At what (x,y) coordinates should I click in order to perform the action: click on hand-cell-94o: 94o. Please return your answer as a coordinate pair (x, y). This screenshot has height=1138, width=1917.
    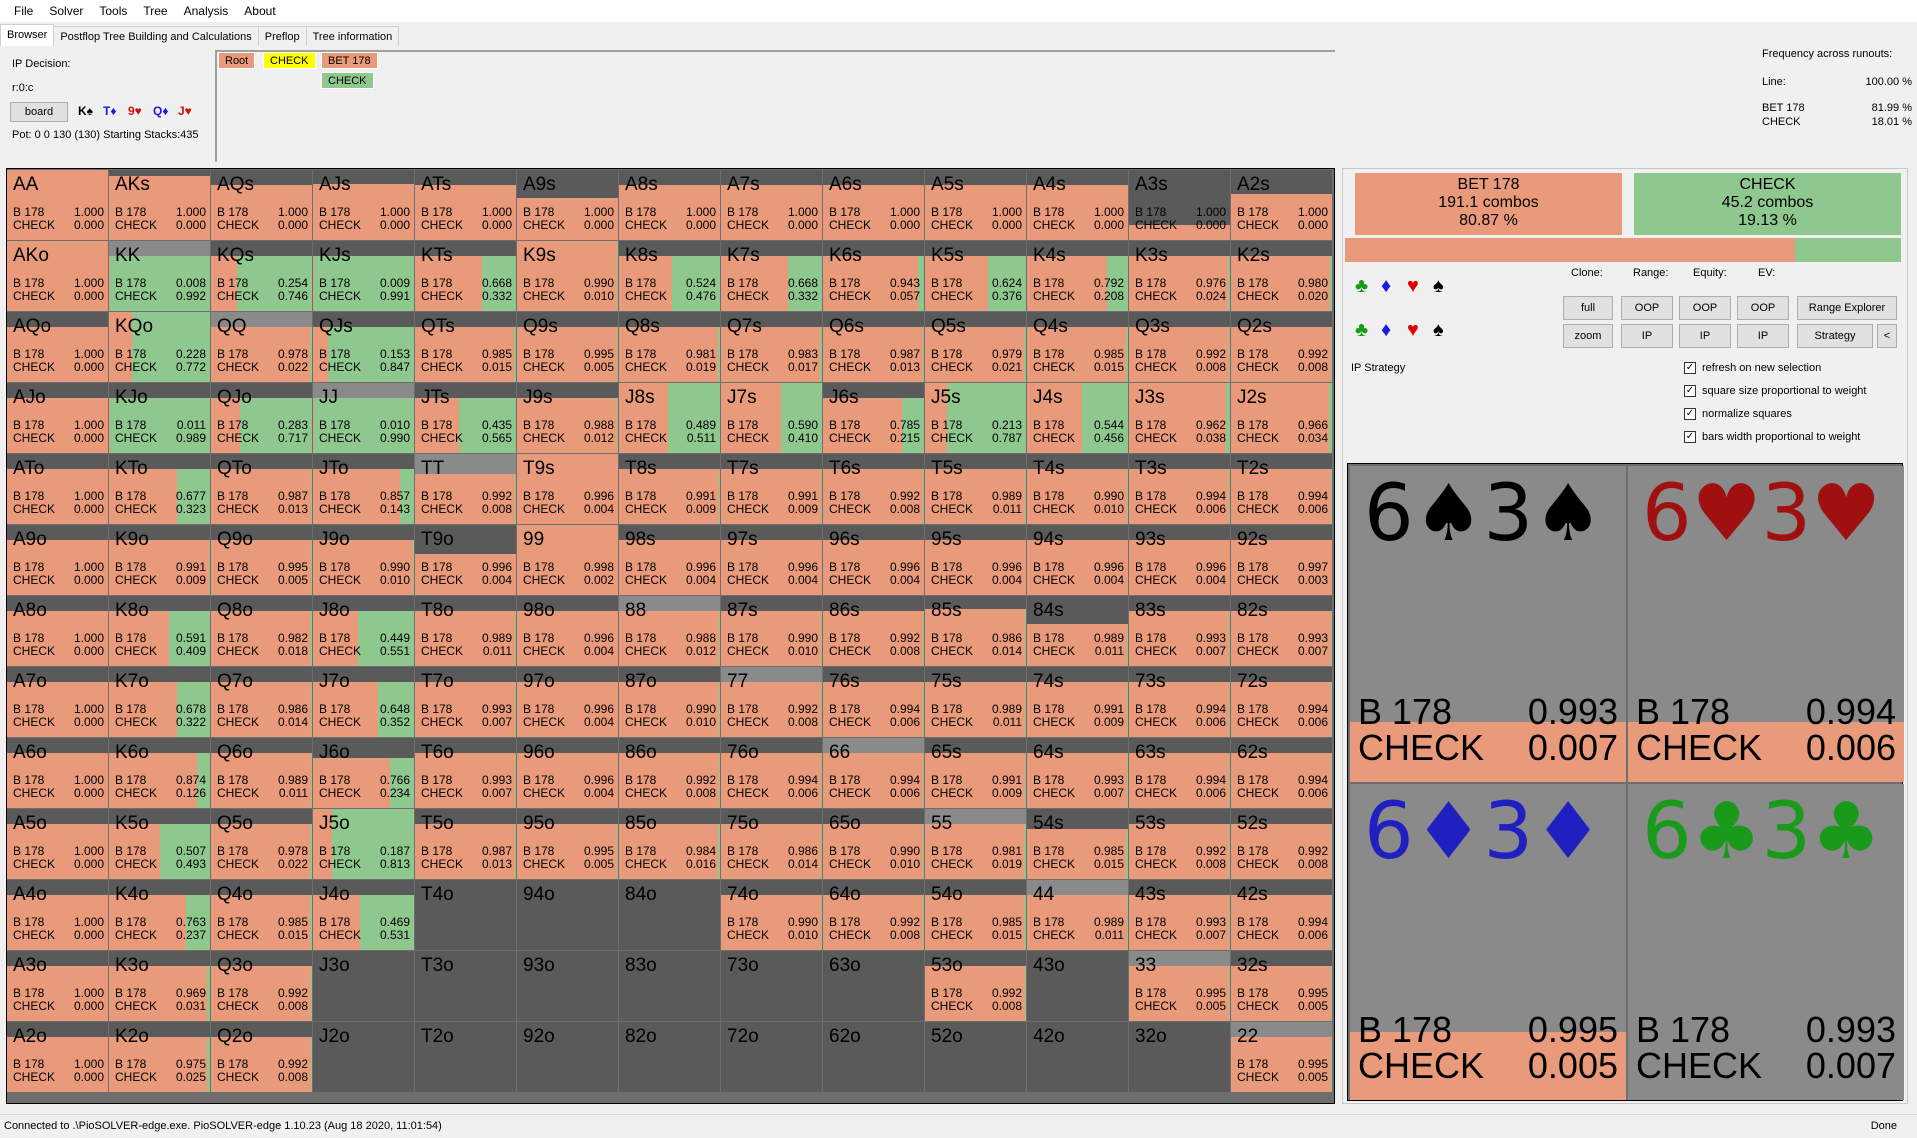
    Looking at the image, I should click on (567, 915).